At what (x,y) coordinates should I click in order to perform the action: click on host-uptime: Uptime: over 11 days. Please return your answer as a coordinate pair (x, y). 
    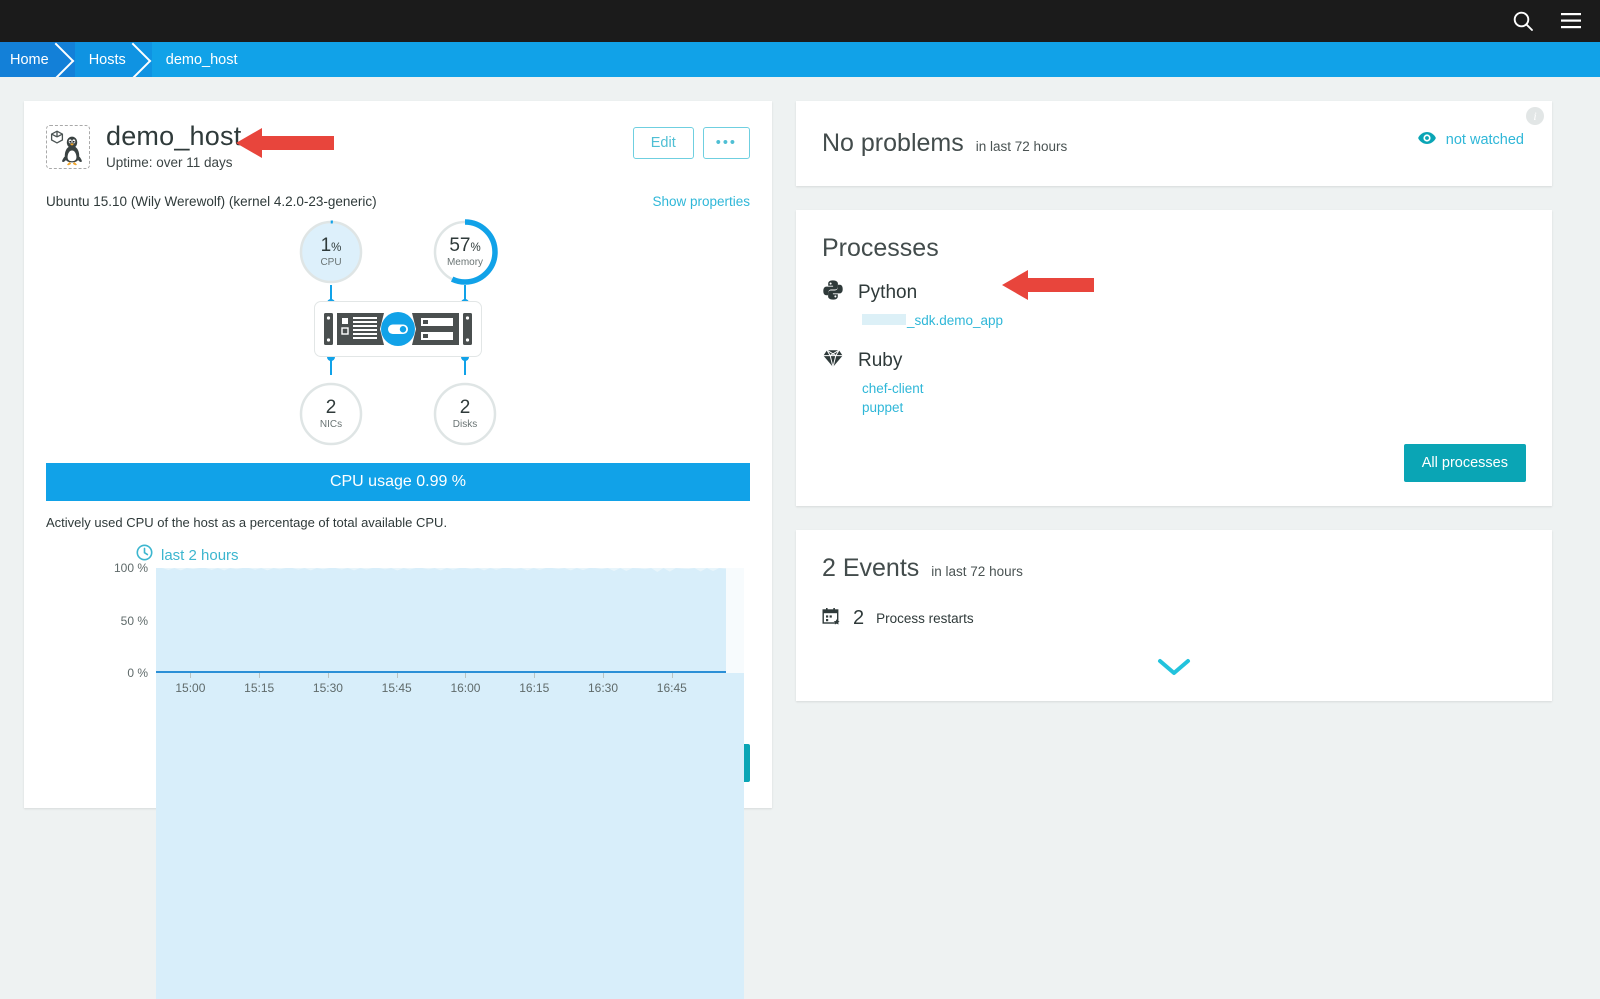
    Looking at the image, I should click on (169, 162).